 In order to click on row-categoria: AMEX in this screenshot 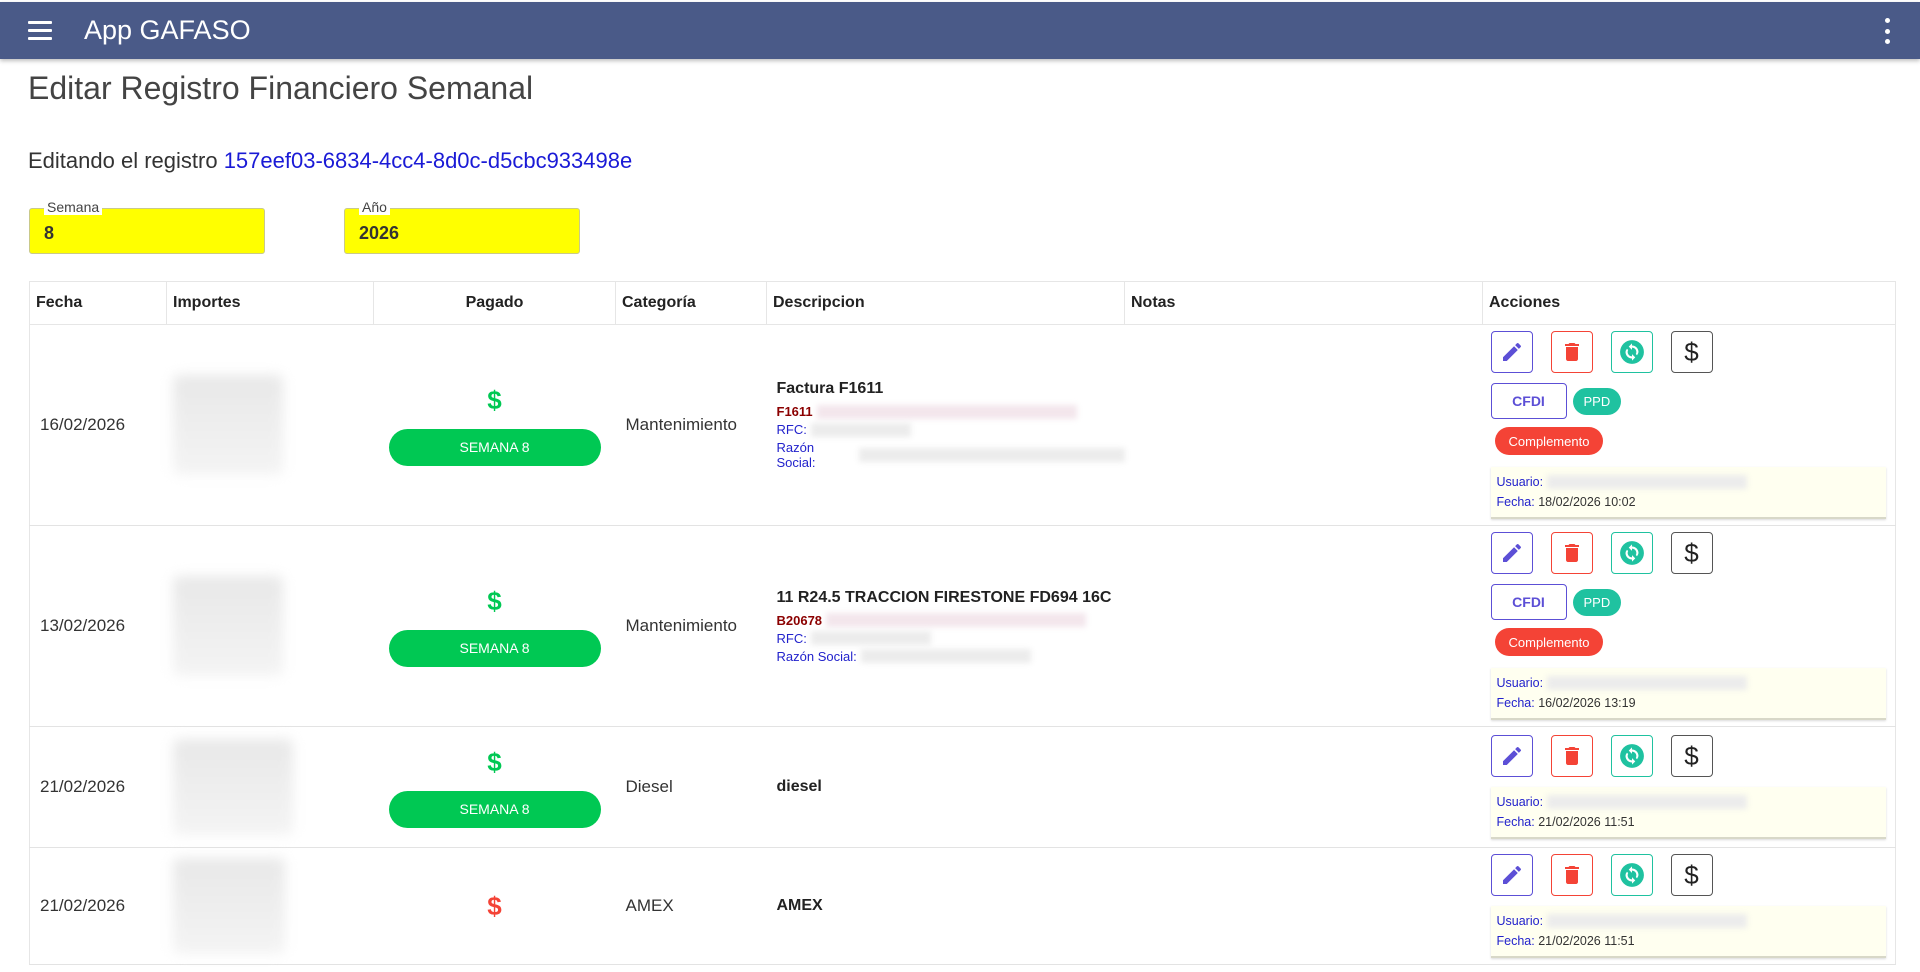, I will do `click(691, 906)`.